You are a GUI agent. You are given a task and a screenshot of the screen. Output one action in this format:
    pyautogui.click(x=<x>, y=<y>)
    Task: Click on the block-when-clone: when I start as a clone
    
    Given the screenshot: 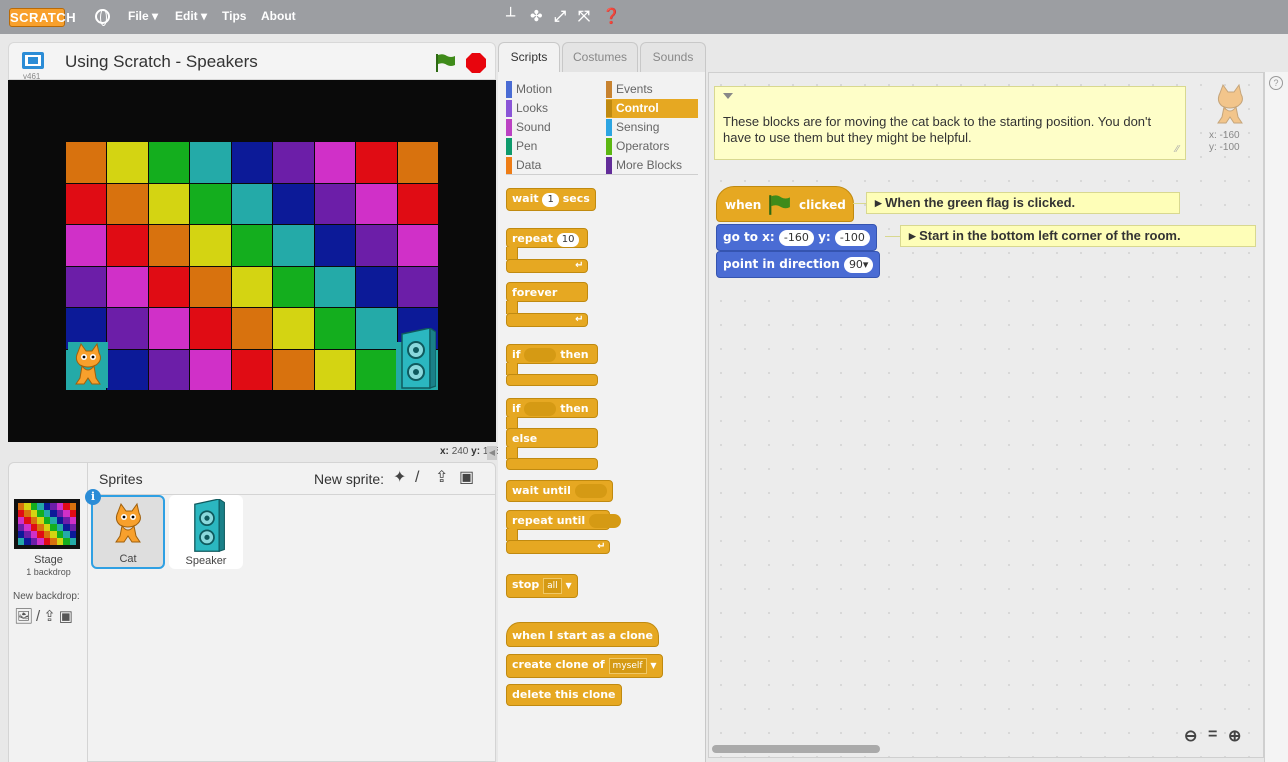 What is the action you would take?
    pyautogui.click(x=582, y=634)
    